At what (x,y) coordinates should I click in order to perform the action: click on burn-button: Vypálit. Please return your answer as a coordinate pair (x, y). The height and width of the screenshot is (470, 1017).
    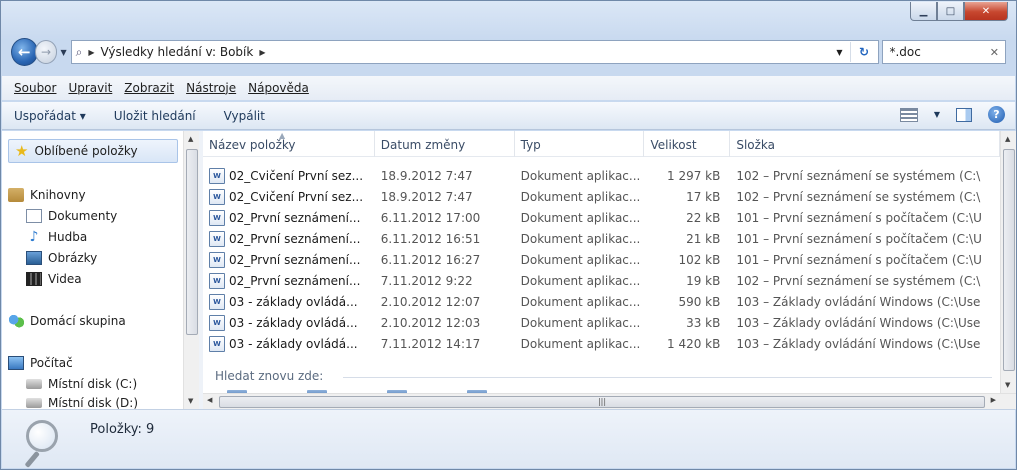
    Looking at the image, I should click on (244, 116).